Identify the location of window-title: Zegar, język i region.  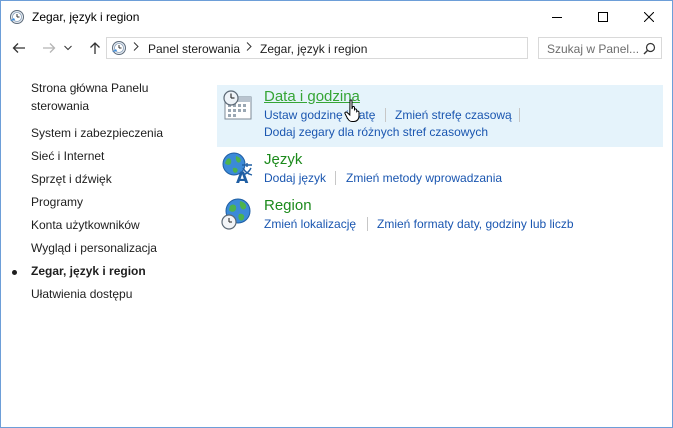
(86, 17).